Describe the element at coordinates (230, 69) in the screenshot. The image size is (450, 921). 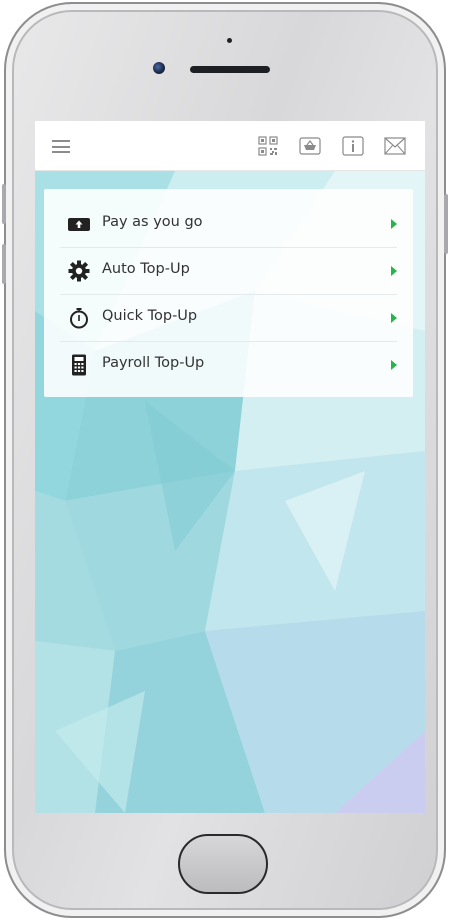
I see `speaker-slot` at that location.